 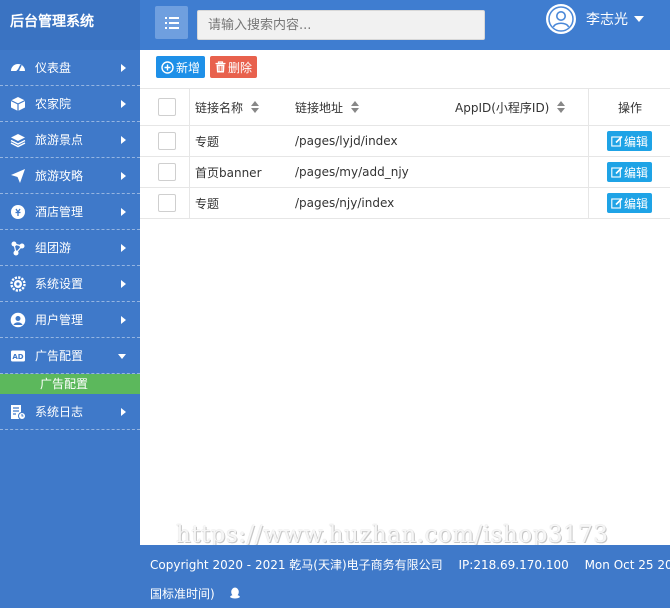 What do you see at coordinates (70, 384) in the screenshot?
I see `sidebar-subitem-ad-config: 广告配置` at bounding box center [70, 384].